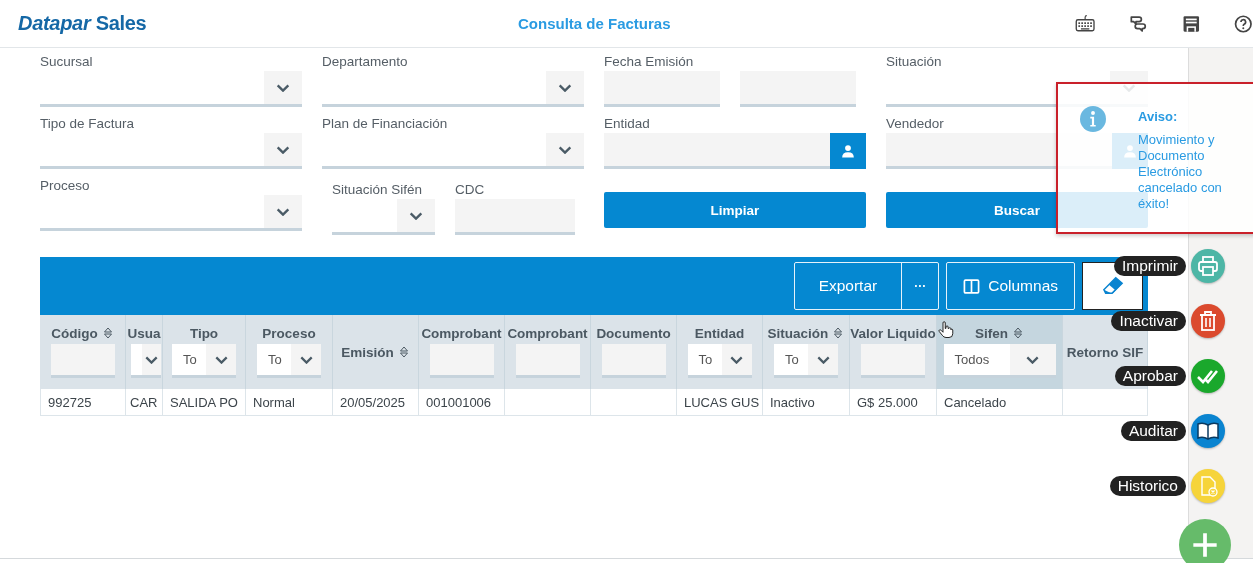 Image resolution: width=1253 pixels, height=563 pixels. Describe the element at coordinates (204, 333) in the screenshot. I see `column-title: Tipo` at that location.